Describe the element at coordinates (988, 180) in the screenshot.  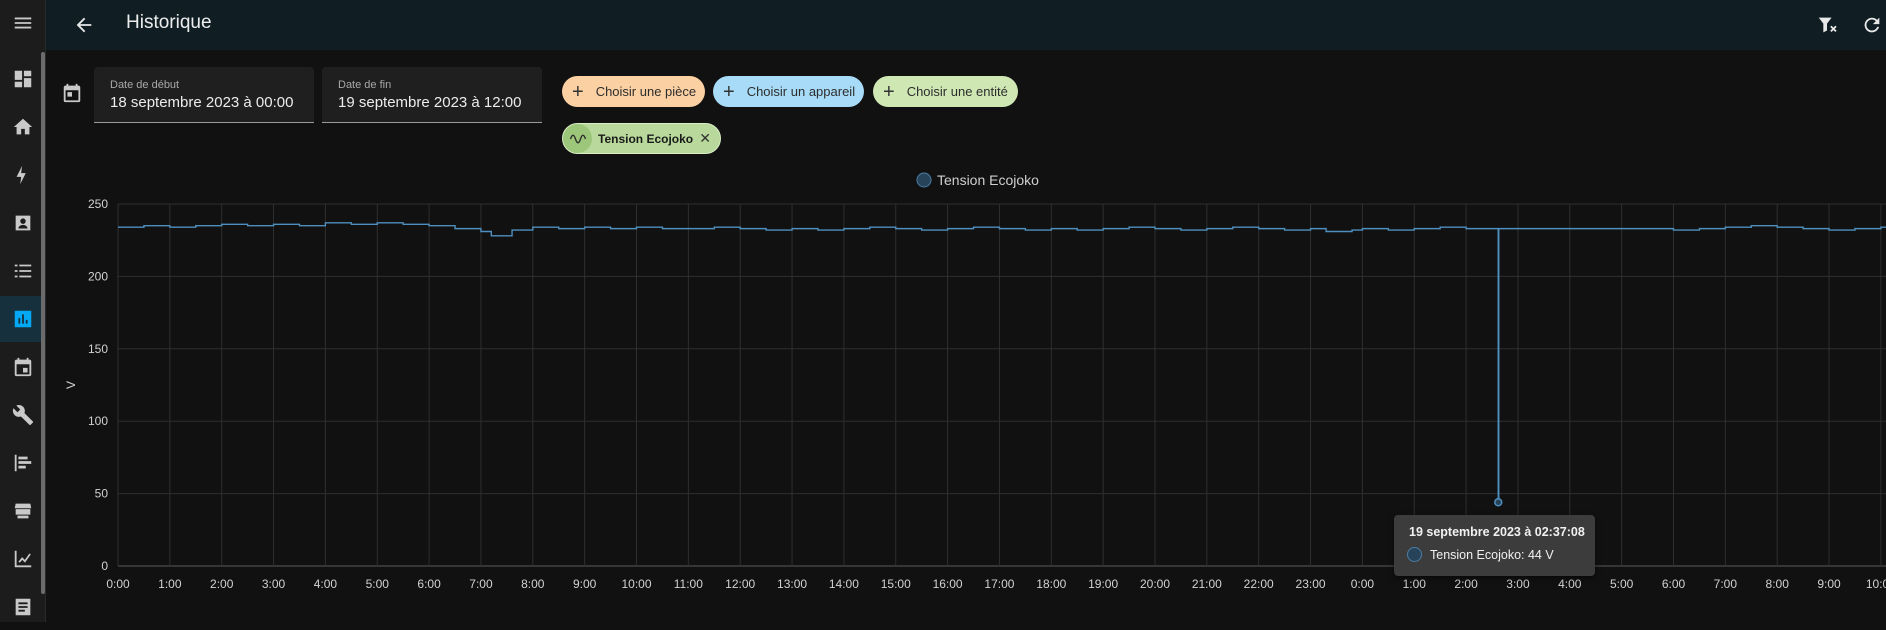
I see `legend-label: Tension Ecojoko` at that location.